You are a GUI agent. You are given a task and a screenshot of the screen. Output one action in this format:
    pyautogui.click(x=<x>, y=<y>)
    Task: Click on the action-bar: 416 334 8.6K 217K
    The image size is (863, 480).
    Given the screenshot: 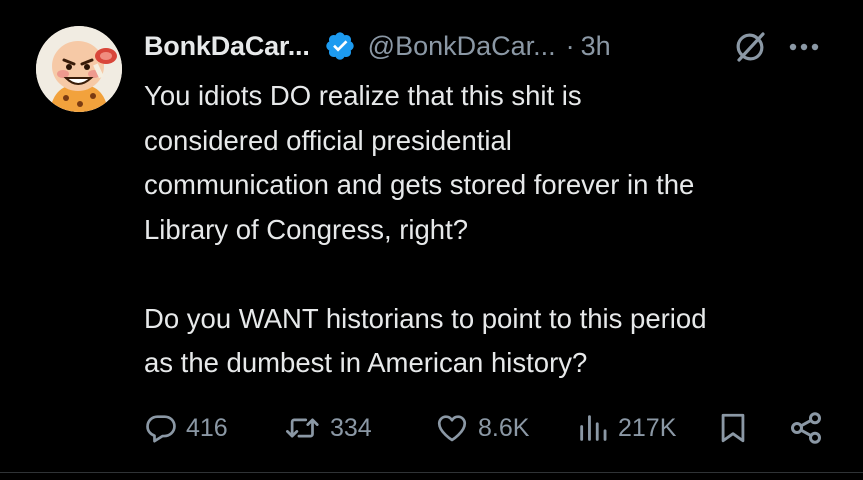 What is the action you would take?
    pyautogui.click(x=489, y=428)
    